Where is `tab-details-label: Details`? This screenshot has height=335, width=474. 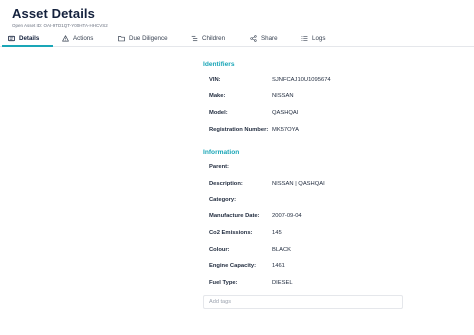 tab-details-label: Details is located at coordinates (29, 38).